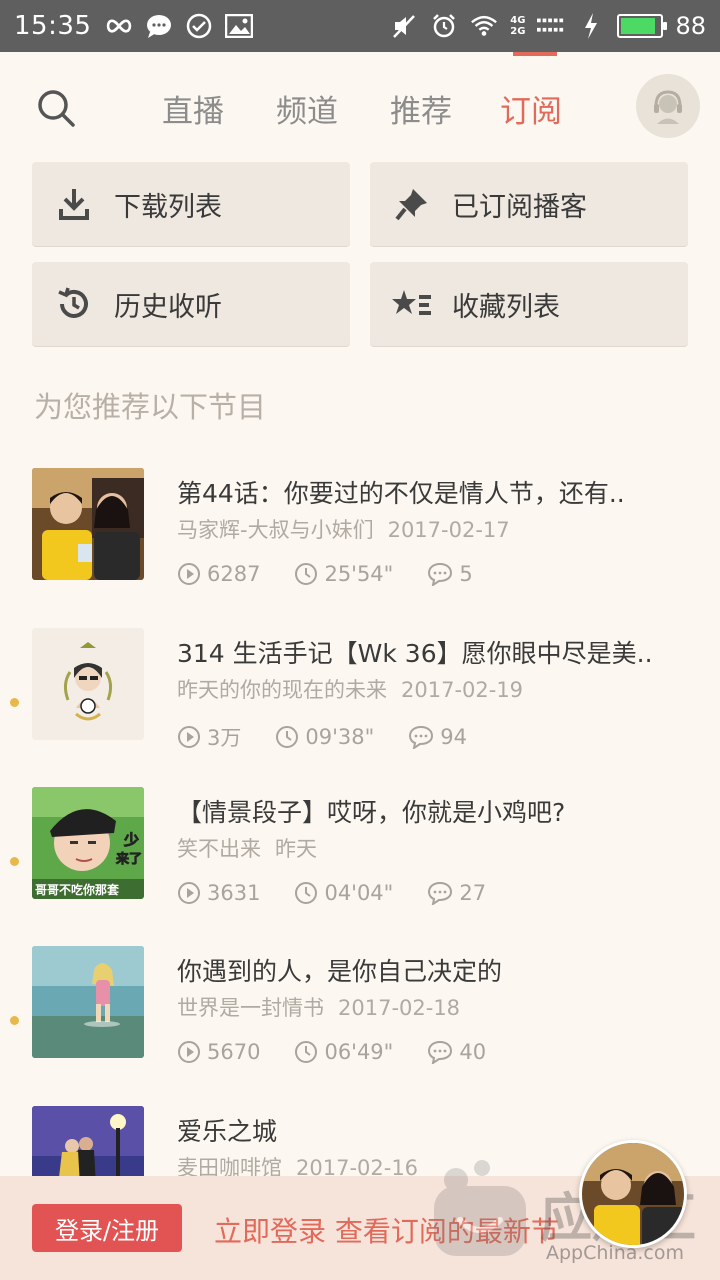  What do you see at coordinates (88, 843) in the screenshot?
I see `episode-thumbnail: 少 来了 哥哥不吃你那套` at bounding box center [88, 843].